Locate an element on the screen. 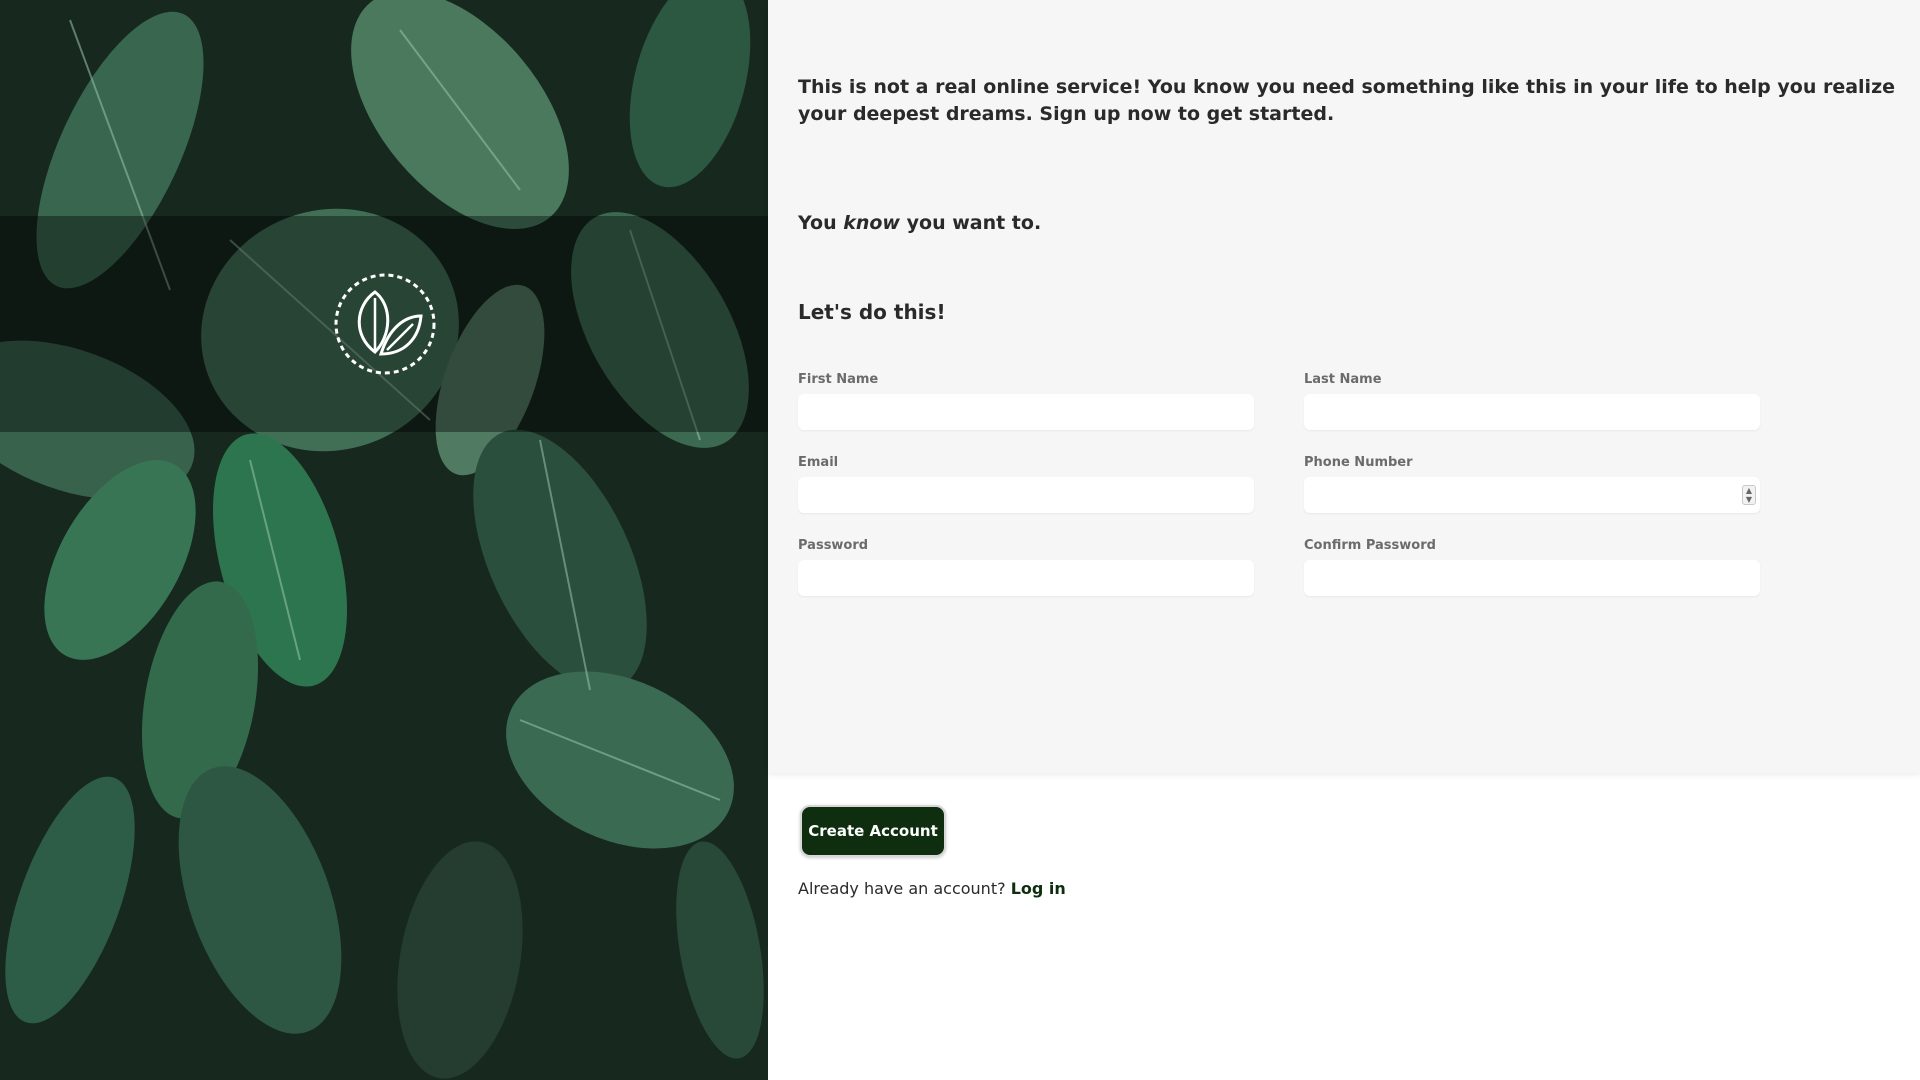  password-group: Password is located at coordinates (1026, 567).